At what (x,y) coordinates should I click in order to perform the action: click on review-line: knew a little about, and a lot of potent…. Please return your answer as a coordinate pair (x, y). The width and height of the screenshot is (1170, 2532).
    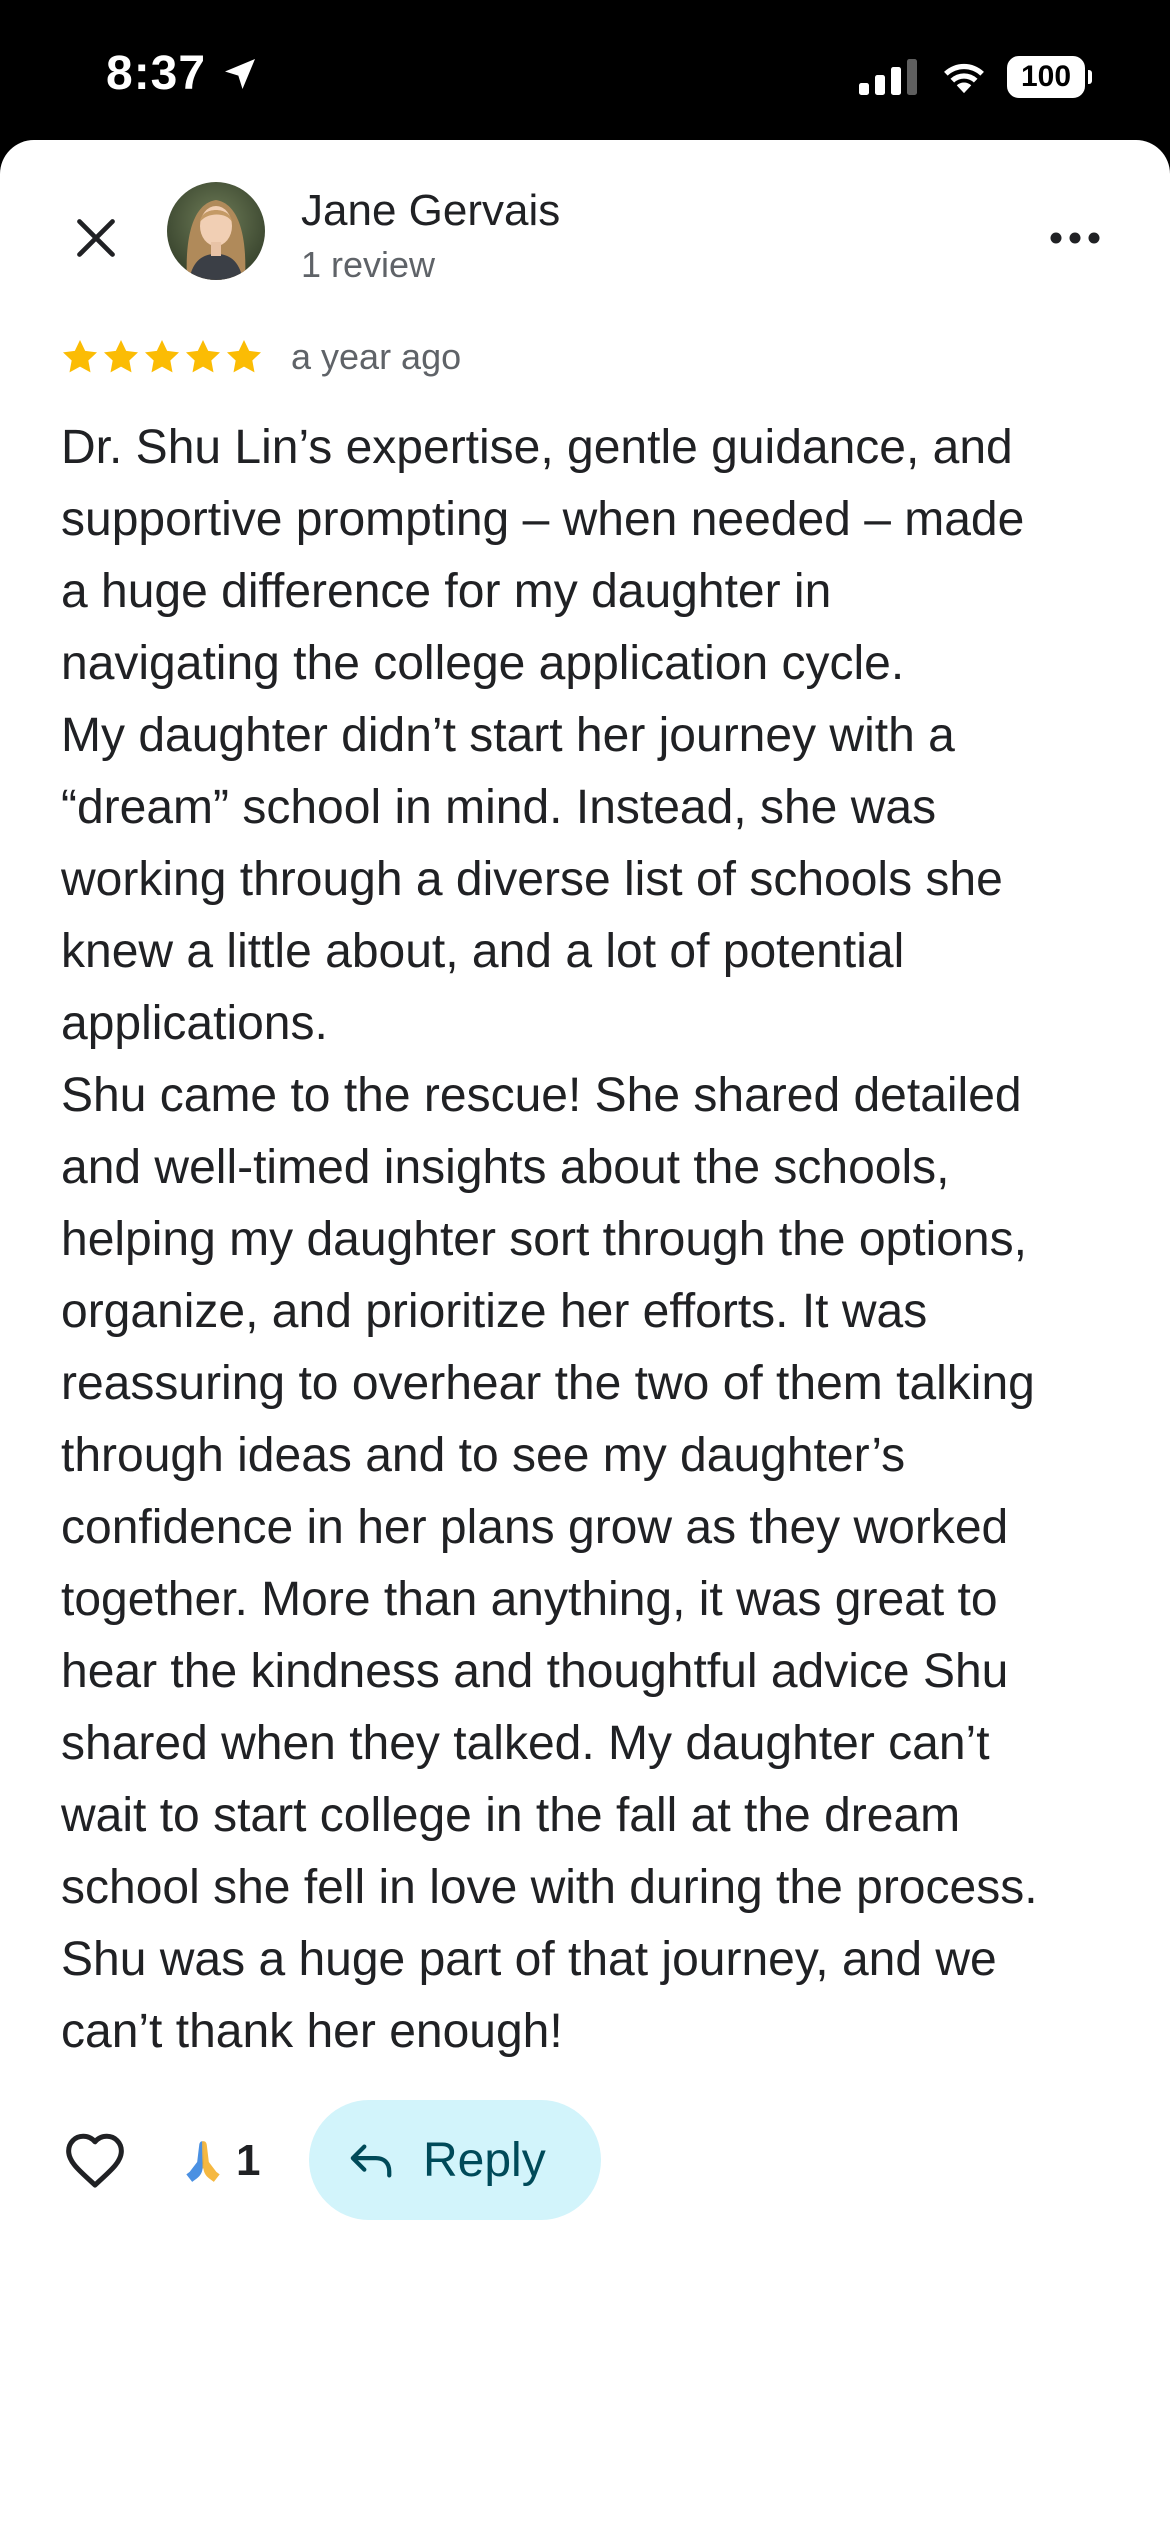
    Looking at the image, I should click on (483, 951).